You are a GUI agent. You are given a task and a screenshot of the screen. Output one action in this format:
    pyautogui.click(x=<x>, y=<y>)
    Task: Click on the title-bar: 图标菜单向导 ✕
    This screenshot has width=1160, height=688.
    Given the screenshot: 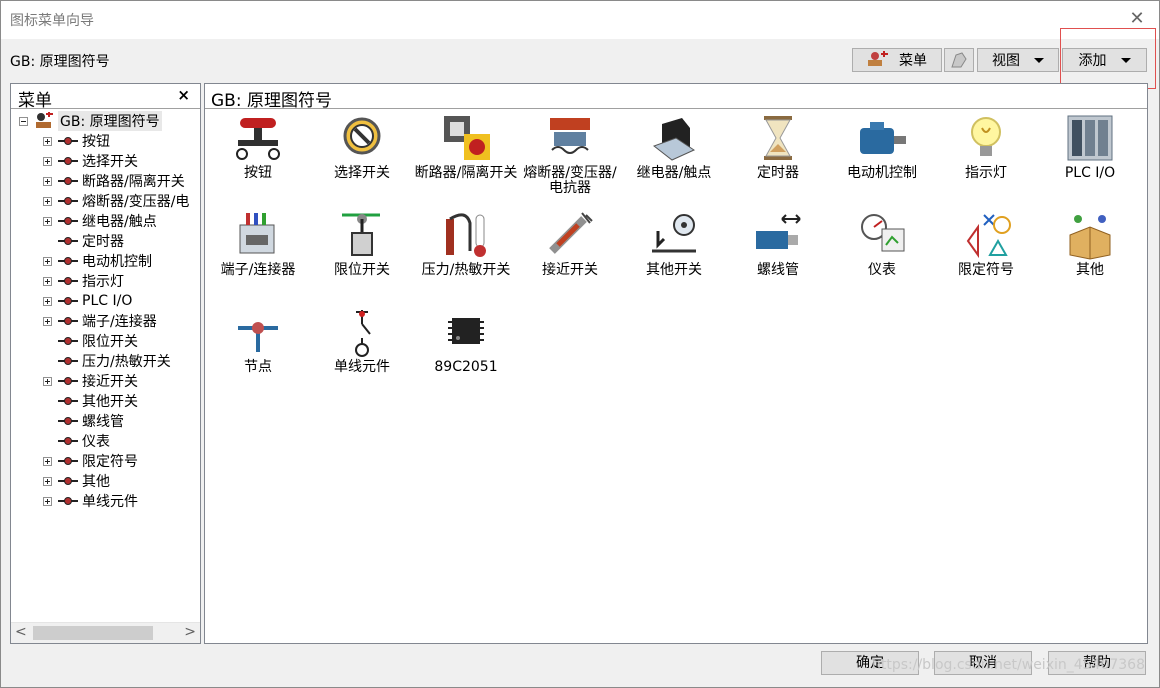 What is the action you would take?
    pyautogui.click(x=580, y=20)
    